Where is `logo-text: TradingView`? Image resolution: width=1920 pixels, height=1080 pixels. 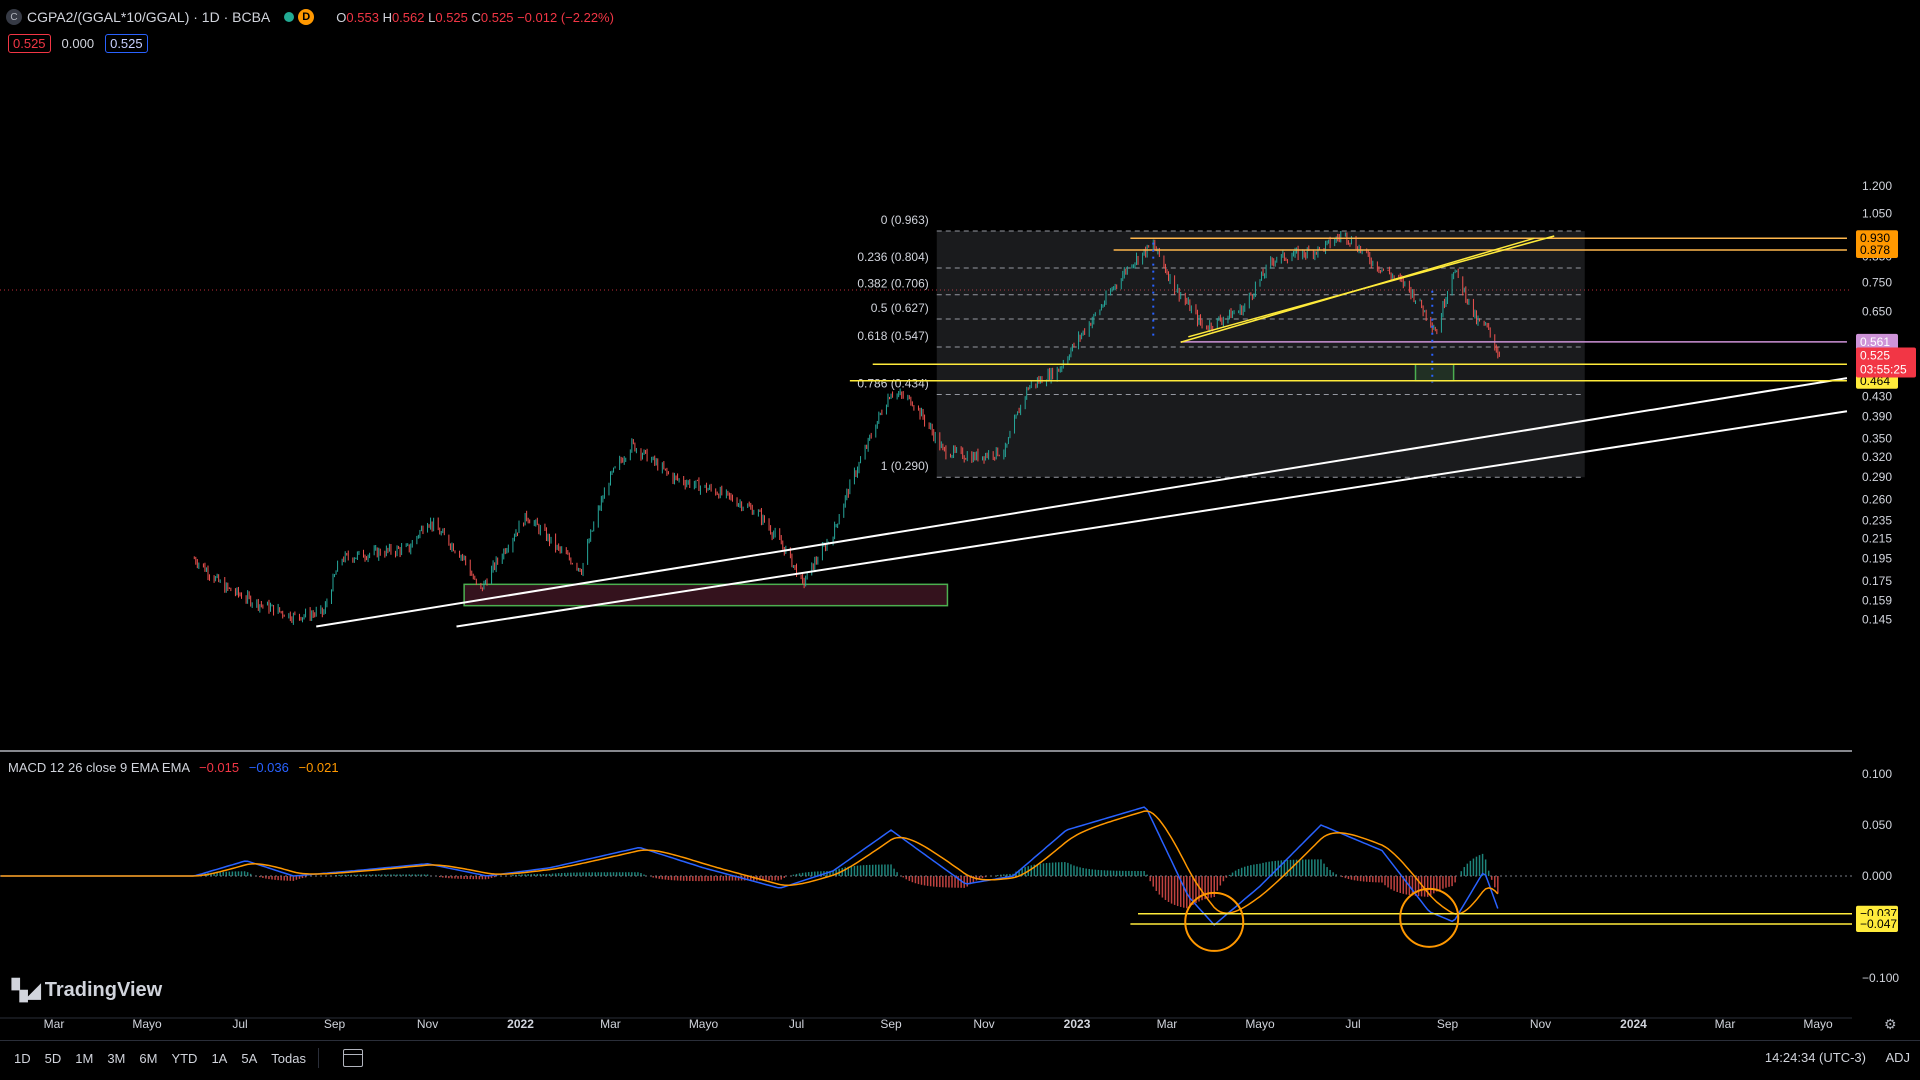
logo-text: TradingView is located at coordinates (103, 990).